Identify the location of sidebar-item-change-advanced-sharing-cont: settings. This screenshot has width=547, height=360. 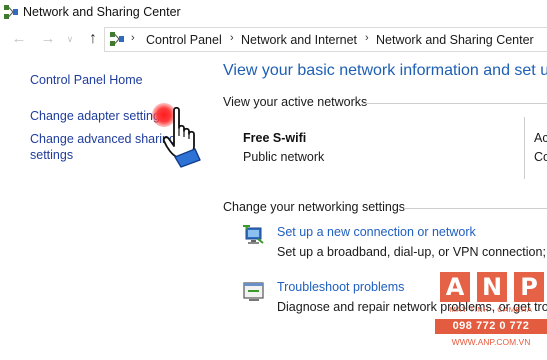
(51, 155).